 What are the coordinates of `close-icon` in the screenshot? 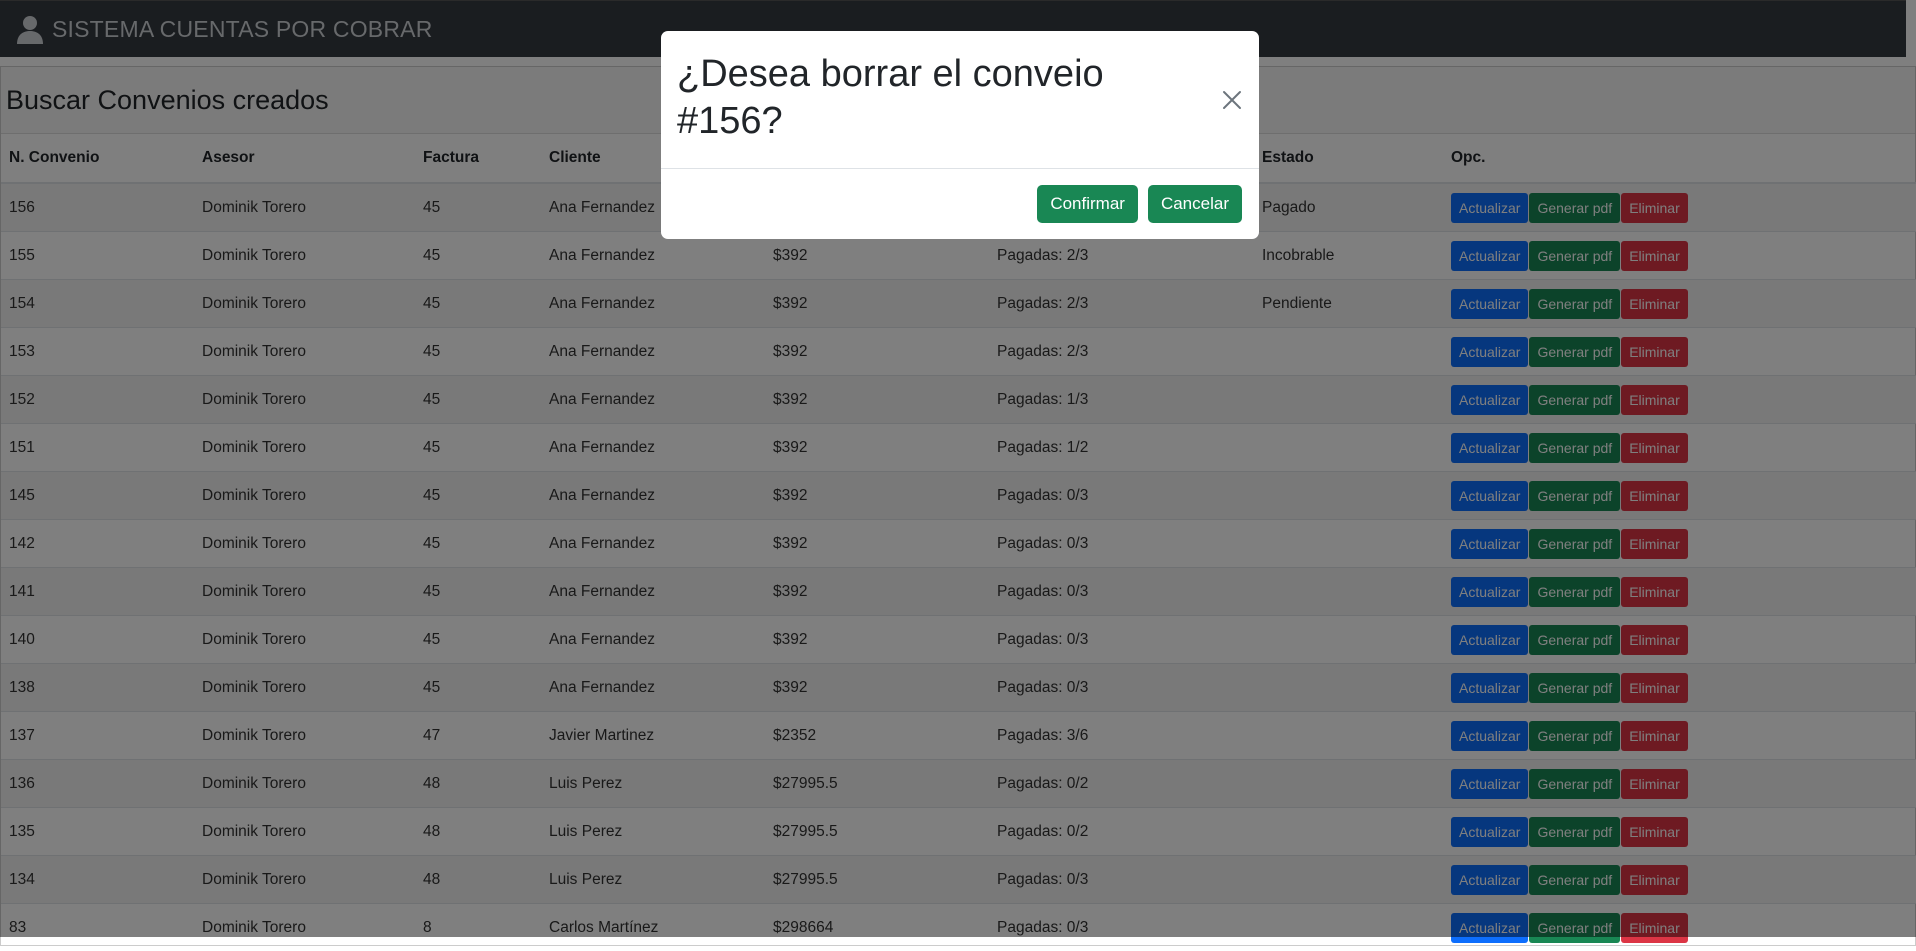 It's located at (1232, 100).